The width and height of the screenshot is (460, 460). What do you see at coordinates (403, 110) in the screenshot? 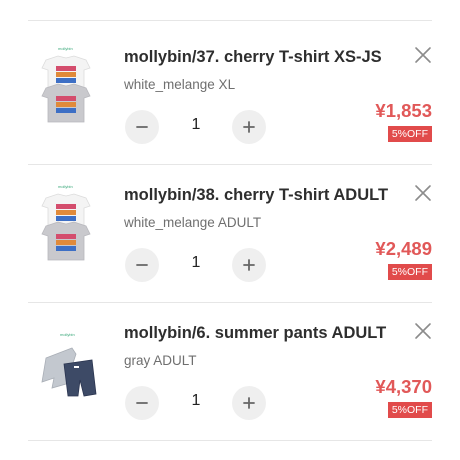
I see `item-price: ¥1,853` at bounding box center [403, 110].